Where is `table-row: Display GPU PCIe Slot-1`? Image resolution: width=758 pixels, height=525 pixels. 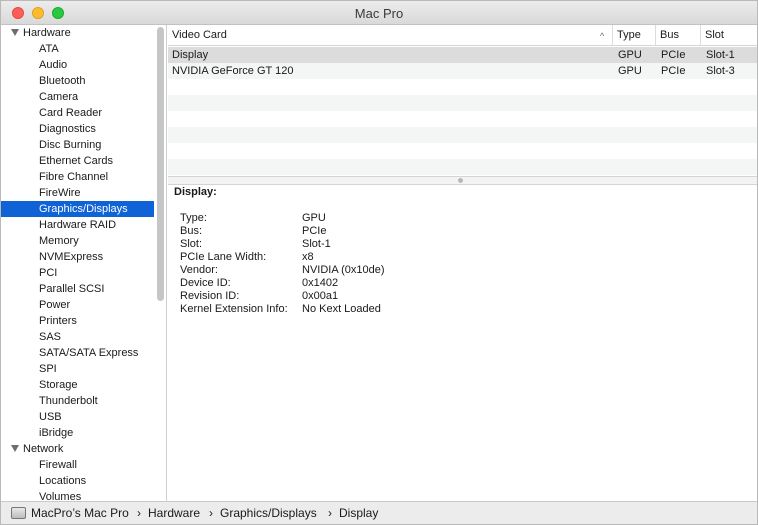
table-row: Display GPU PCIe Slot-1 is located at coordinates (462, 55).